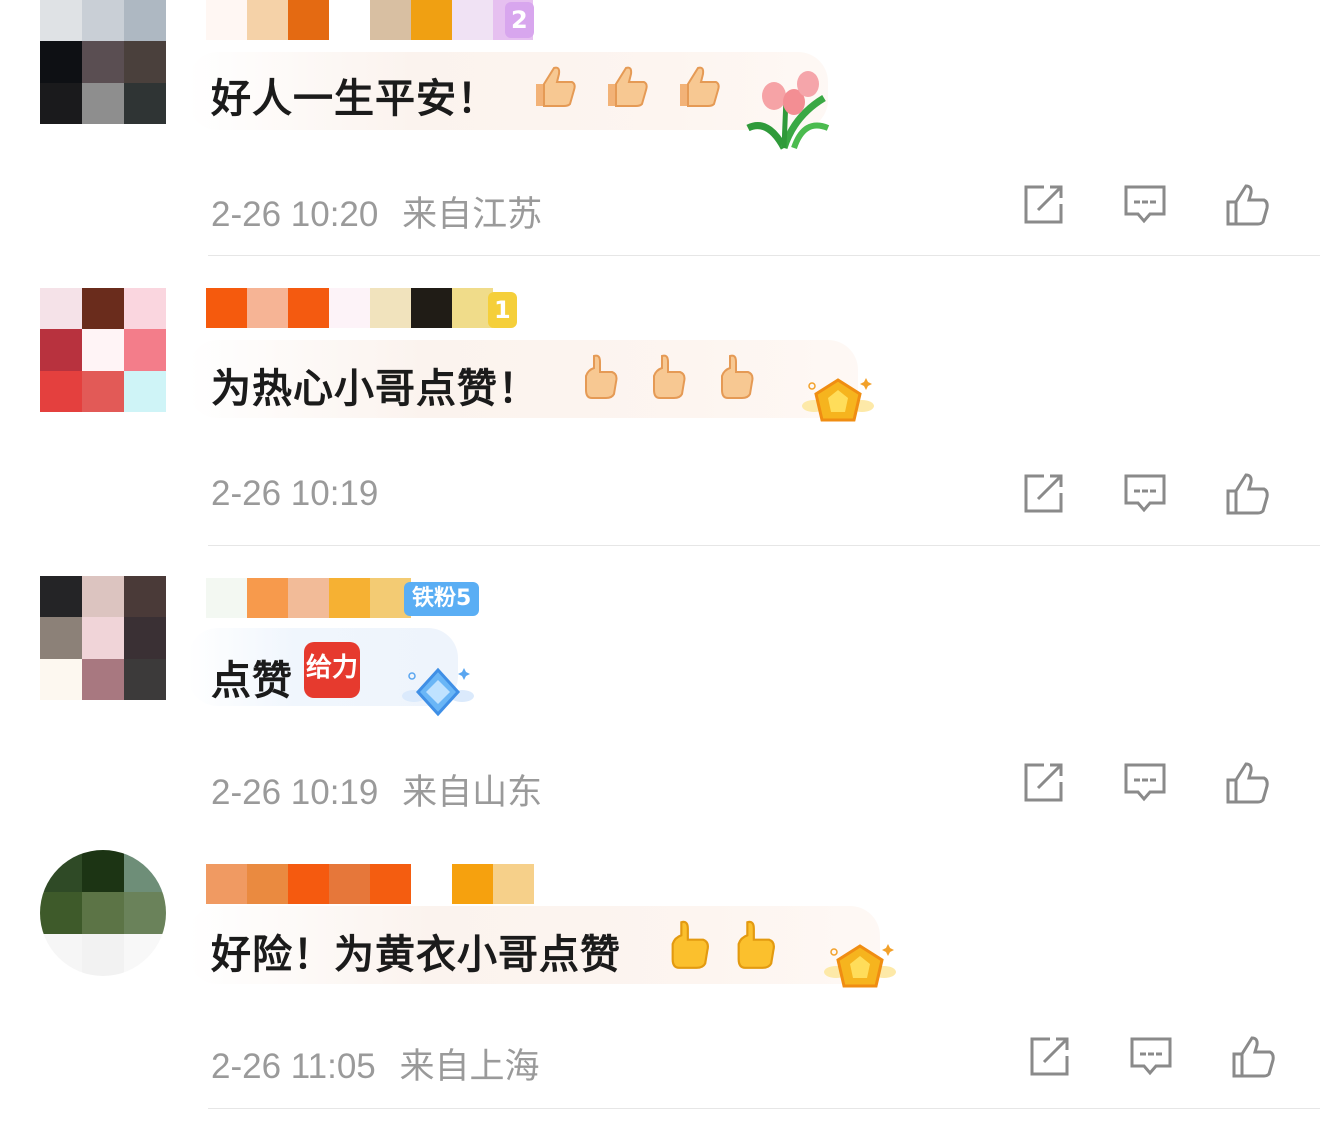 The width and height of the screenshot is (1320, 1125). I want to click on comment-date: 2-26 11:05, so click(293, 1066).